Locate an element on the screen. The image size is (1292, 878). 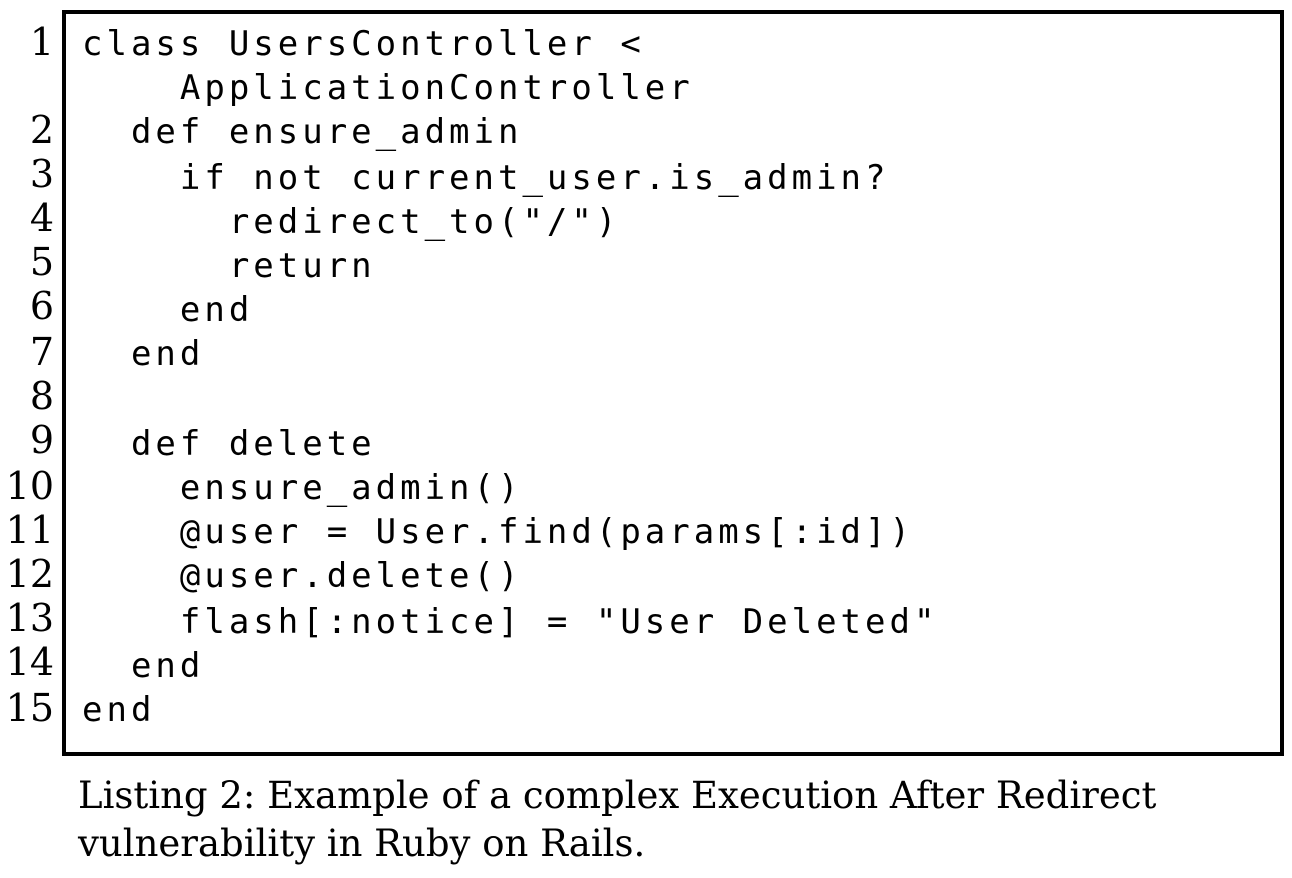
line-number: 1 is located at coordinates (41, 42).